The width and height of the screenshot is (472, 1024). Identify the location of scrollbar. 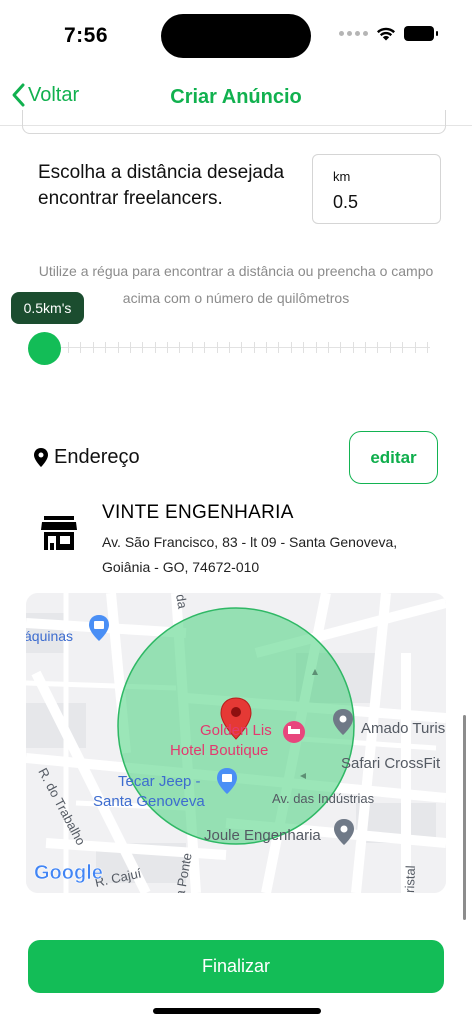
(464, 817).